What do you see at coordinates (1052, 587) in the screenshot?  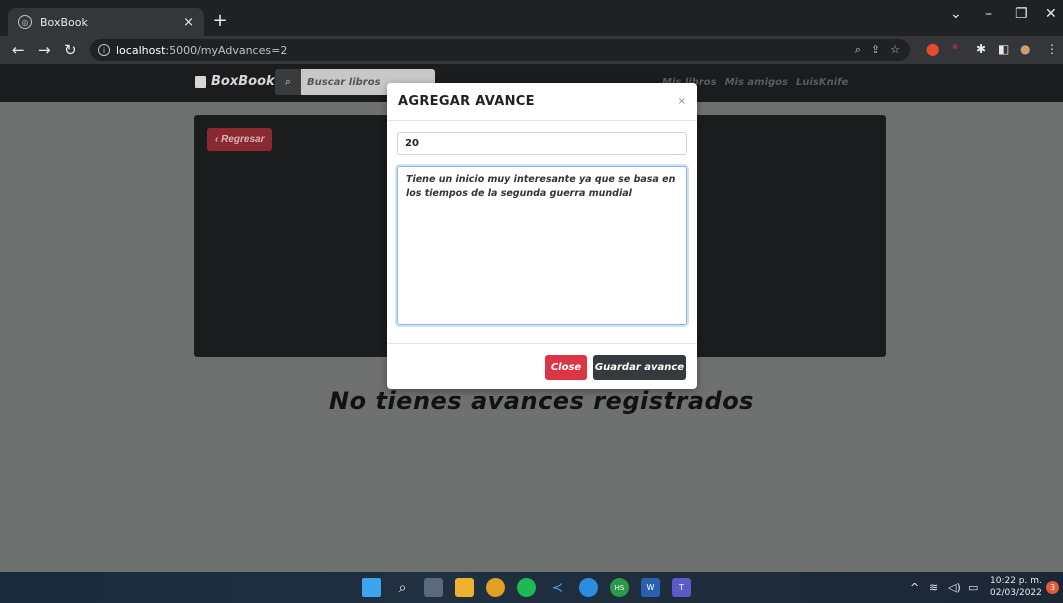 I see `notification-badge: 3` at bounding box center [1052, 587].